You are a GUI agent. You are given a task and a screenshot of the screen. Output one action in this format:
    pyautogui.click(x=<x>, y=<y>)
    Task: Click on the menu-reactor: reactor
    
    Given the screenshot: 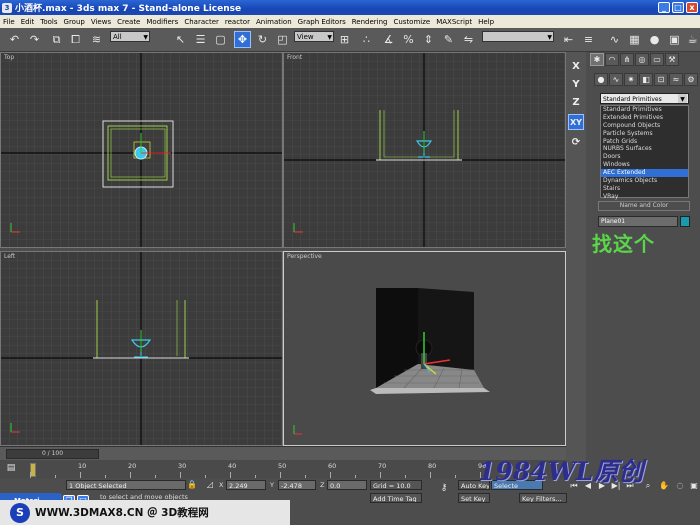 What is the action you would take?
    pyautogui.click(x=237, y=22)
    